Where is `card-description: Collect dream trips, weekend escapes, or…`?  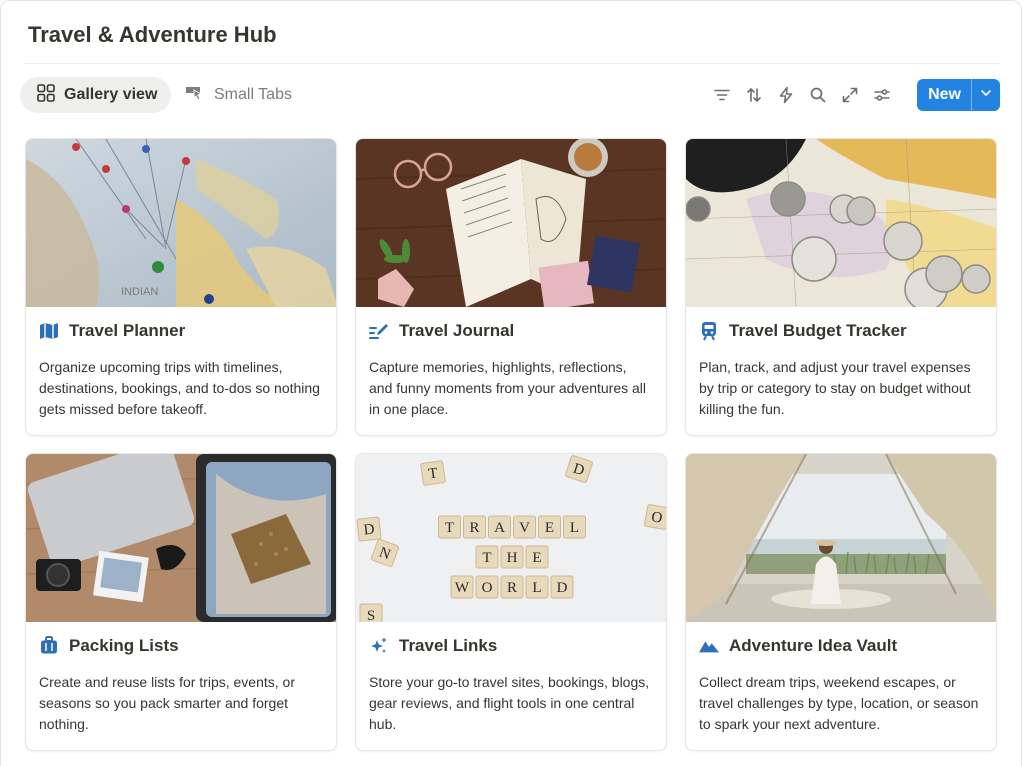 card-description: Collect dream trips, weekend escapes, or… is located at coordinates (839, 703).